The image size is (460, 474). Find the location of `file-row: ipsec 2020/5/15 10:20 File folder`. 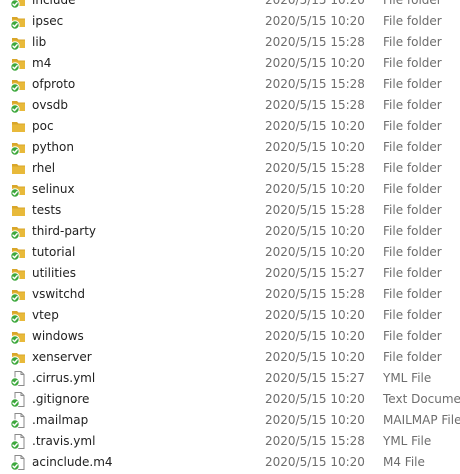

file-row: ipsec 2020/5/15 10:20 File folder is located at coordinates (230, 21).